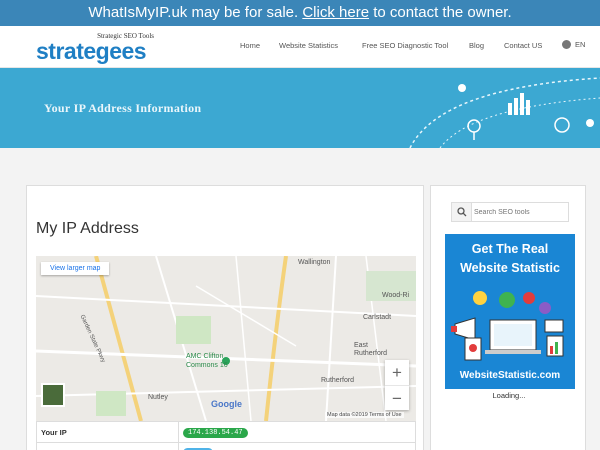 The image size is (600, 450). I want to click on table-row: Your IP 174.138.54.47, so click(226, 432).